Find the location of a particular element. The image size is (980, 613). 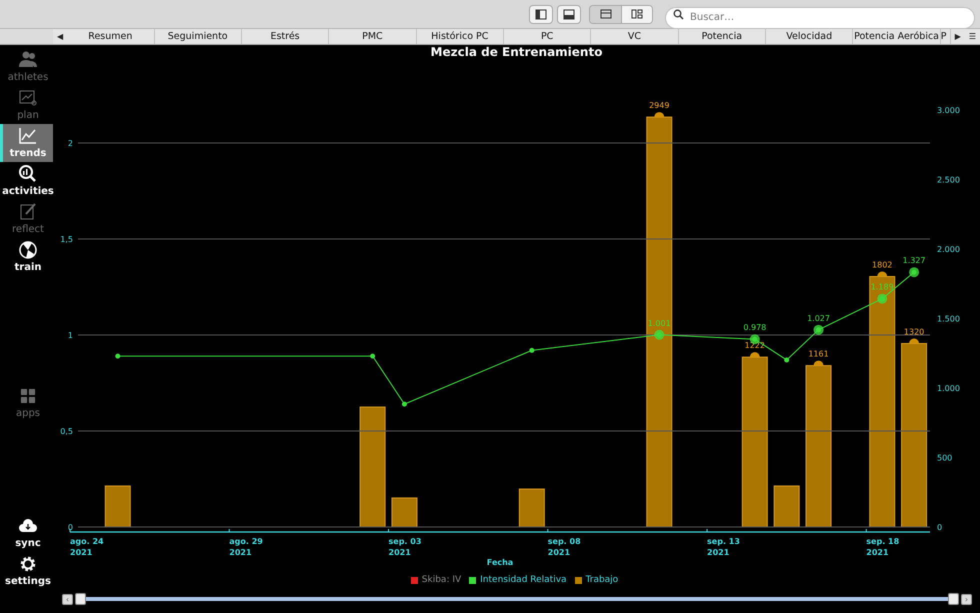

axis-tick-label: 0,5 is located at coordinates (66, 431).